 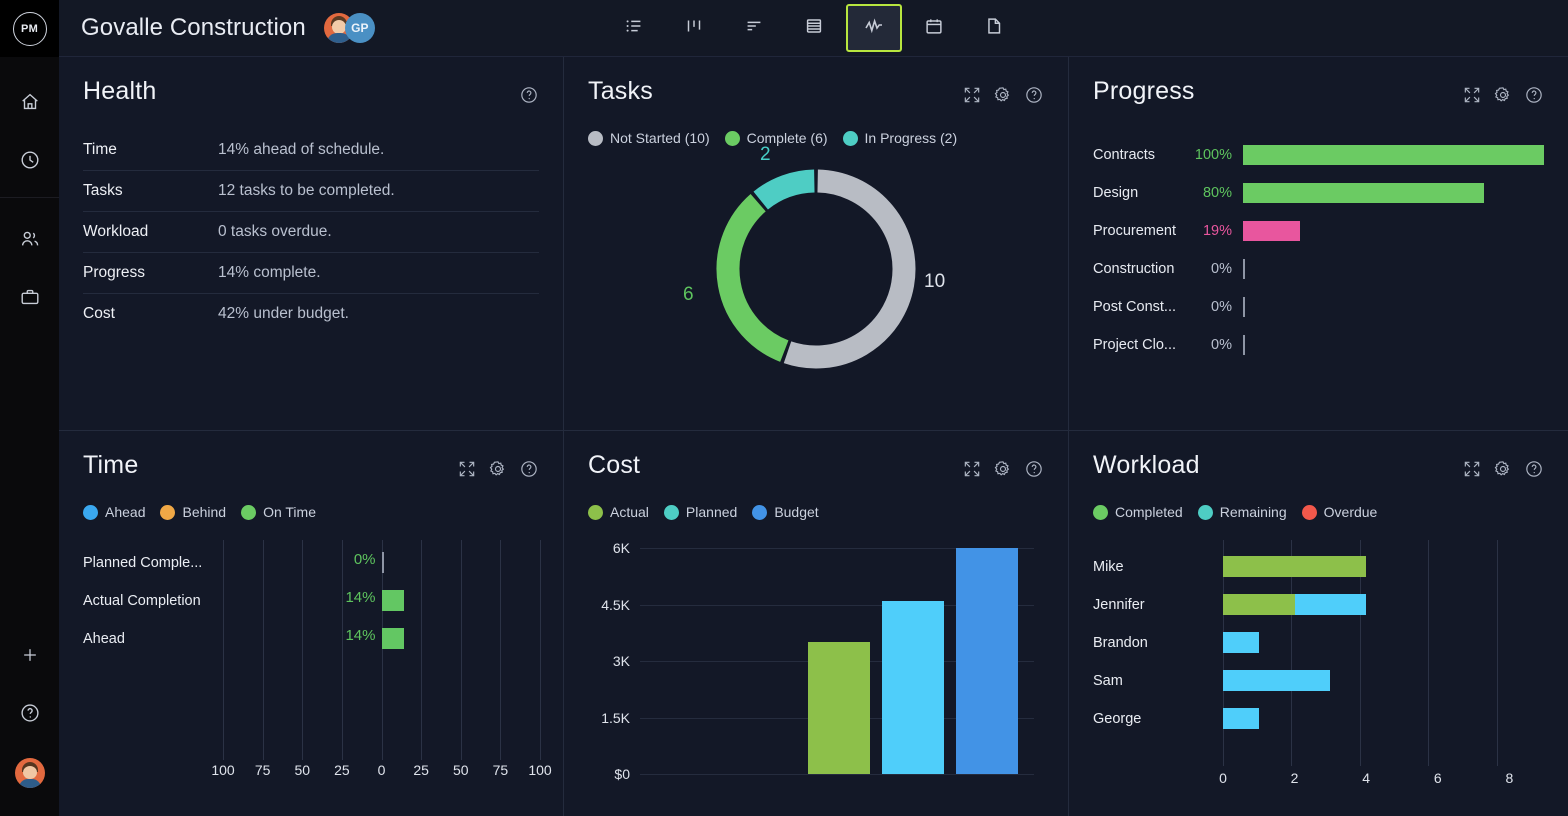 I want to click on avatar-group: GP, so click(x=349, y=28).